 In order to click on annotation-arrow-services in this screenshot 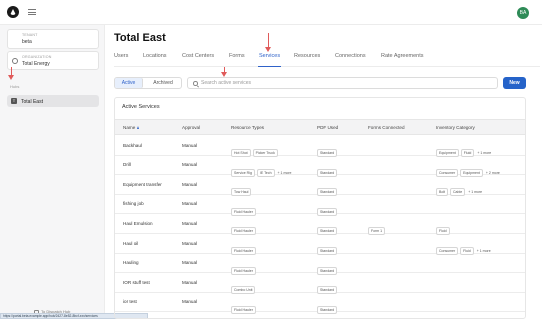, I will do `click(268, 42)`.